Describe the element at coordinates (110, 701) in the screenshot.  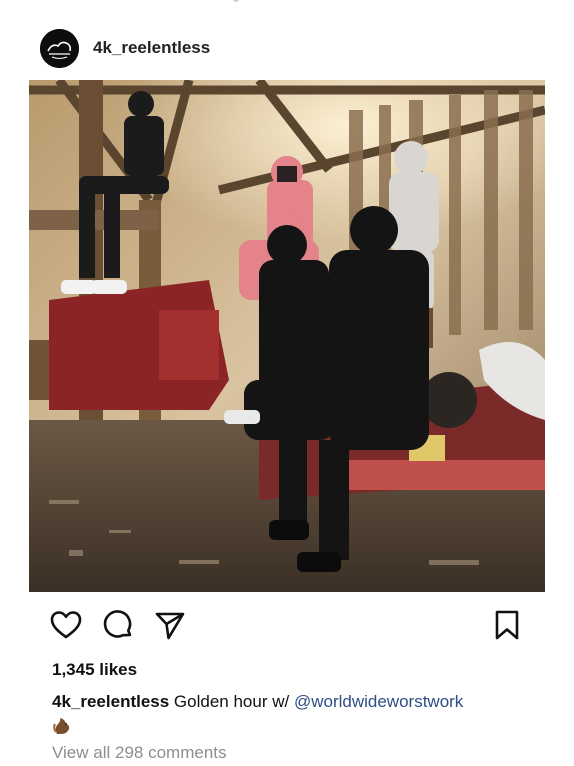
I see `caption-username: 4k_reelentless` at that location.